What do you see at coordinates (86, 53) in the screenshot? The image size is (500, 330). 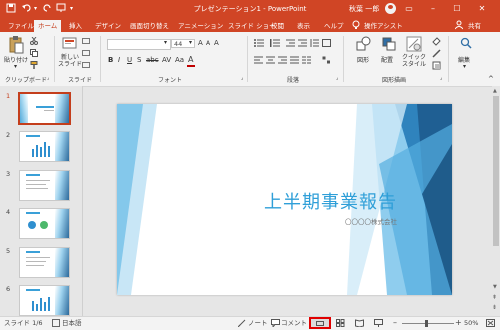 I see `reset-slide-icon` at bounding box center [86, 53].